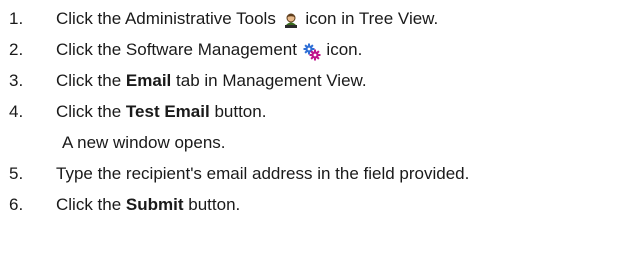  I want to click on step-number: 4., so click(16, 111).